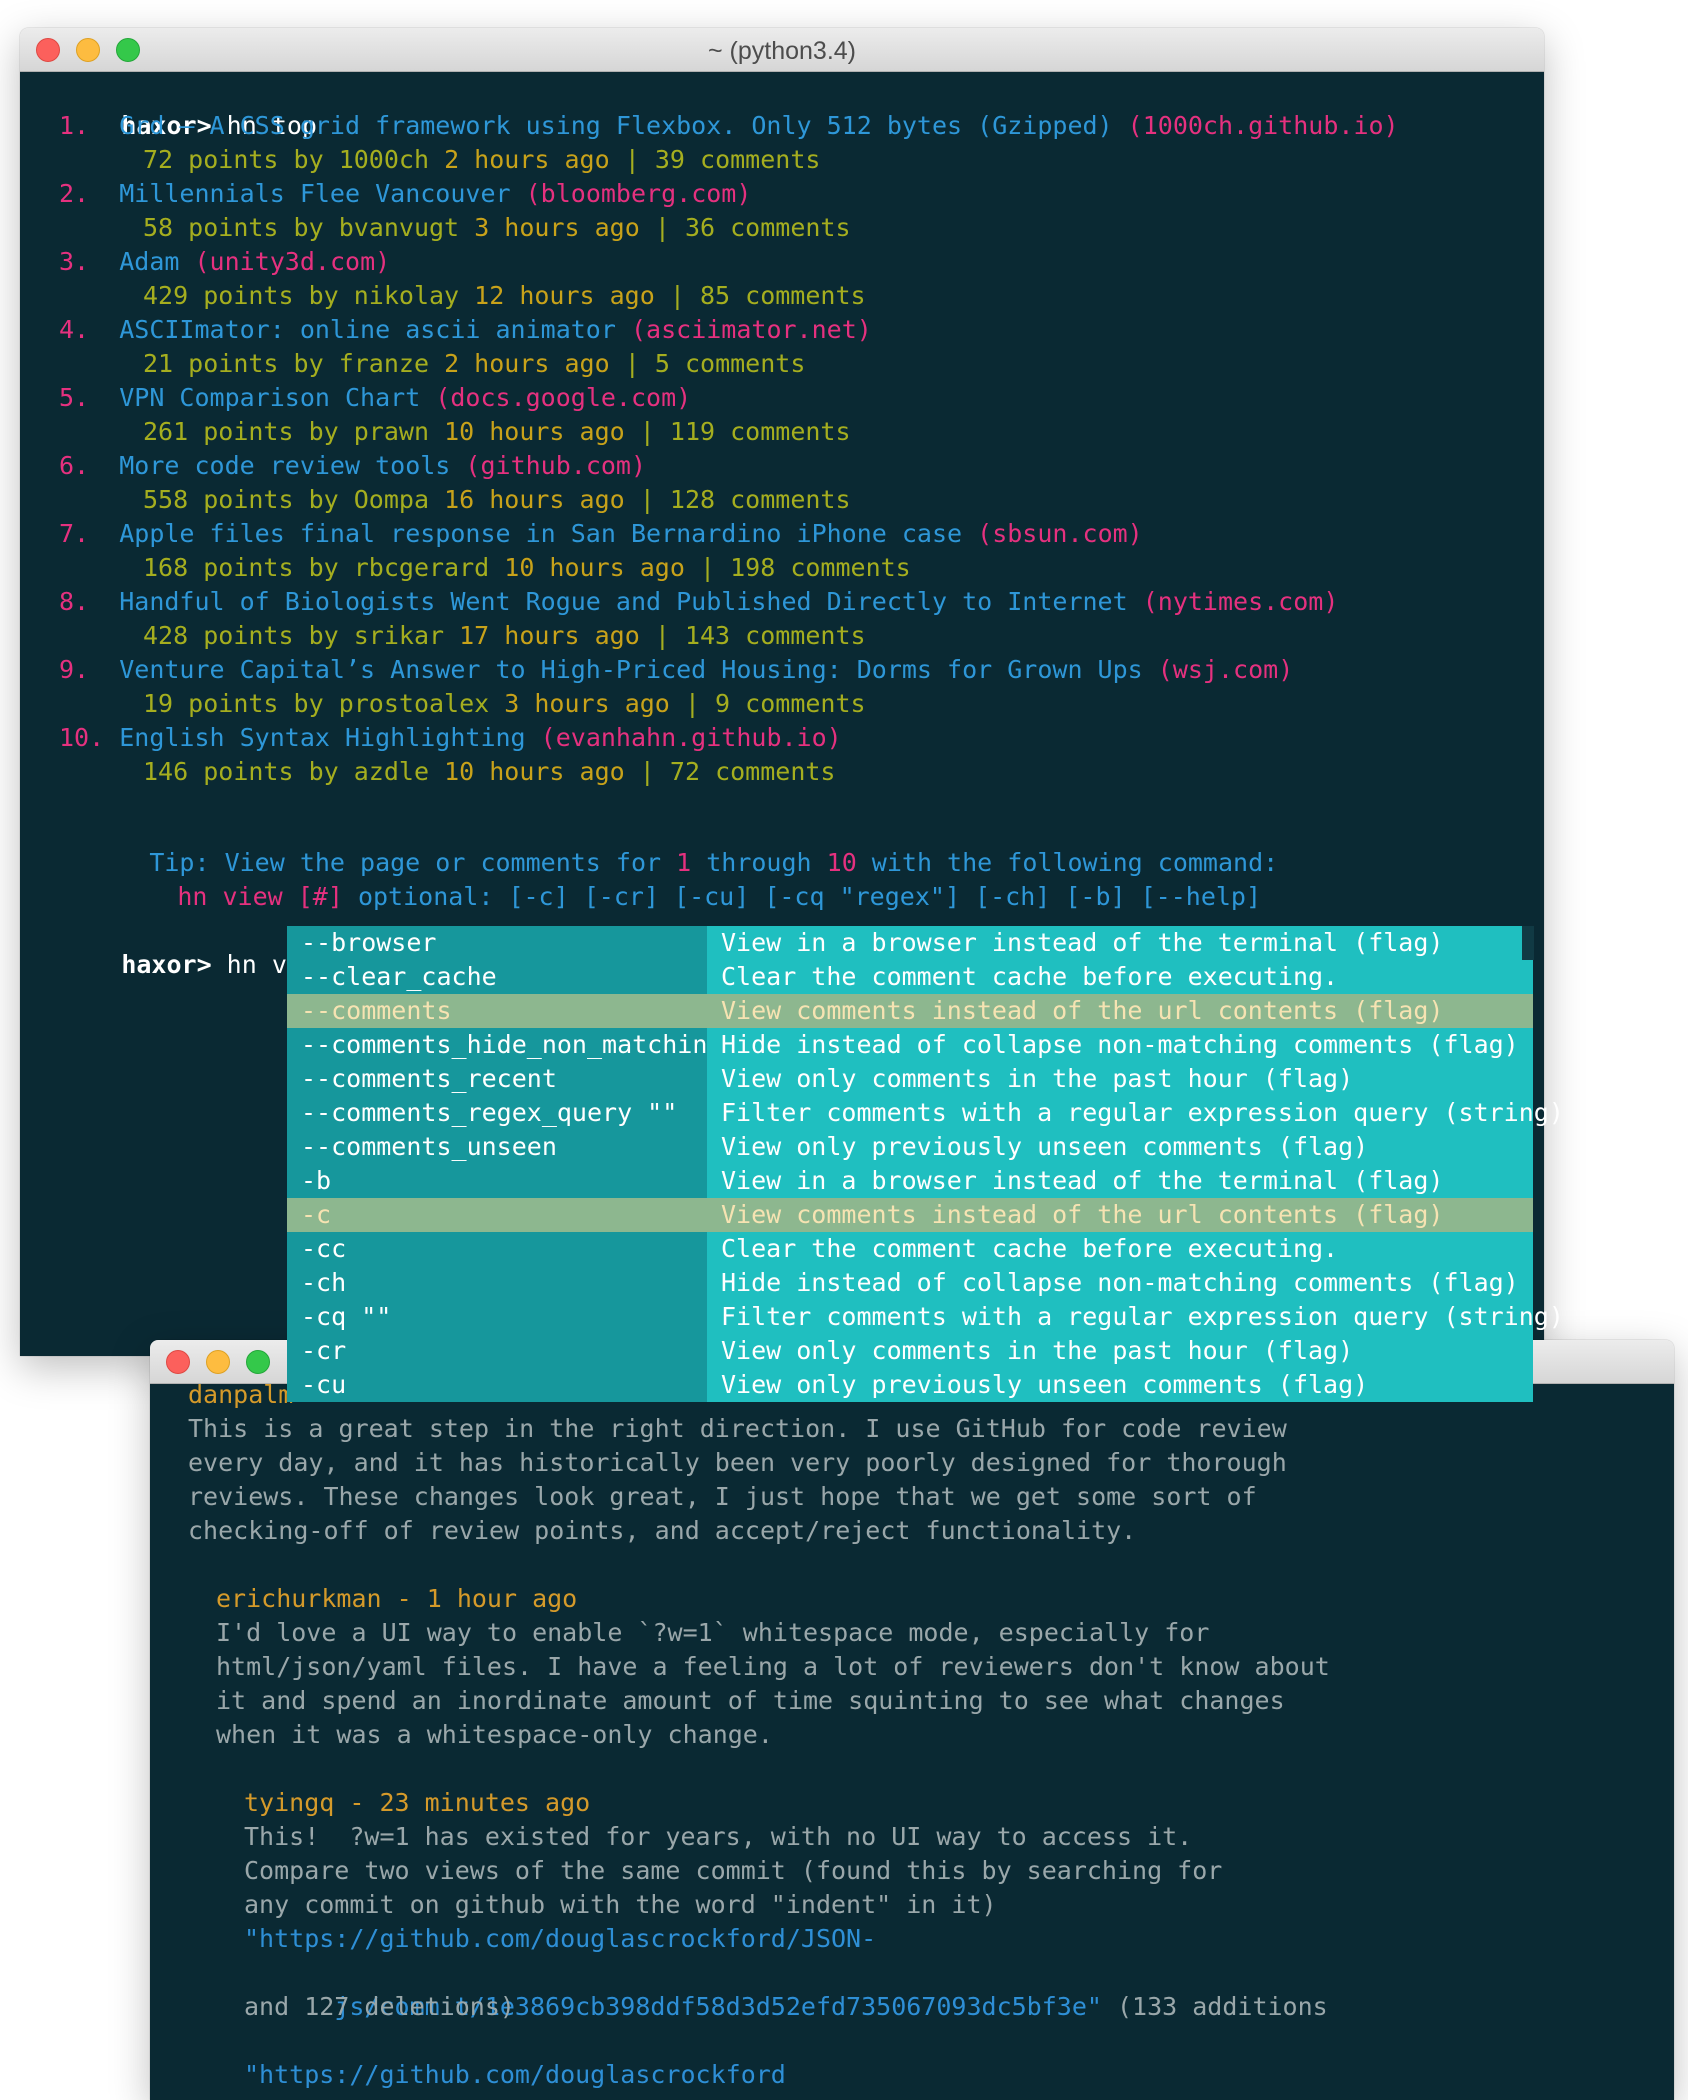 This screenshot has height=2100, width=1688. What do you see at coordinates (557, 227) in the screenshot?
I see `story-time: 3 hours ago` at bounding box center [557, 227].